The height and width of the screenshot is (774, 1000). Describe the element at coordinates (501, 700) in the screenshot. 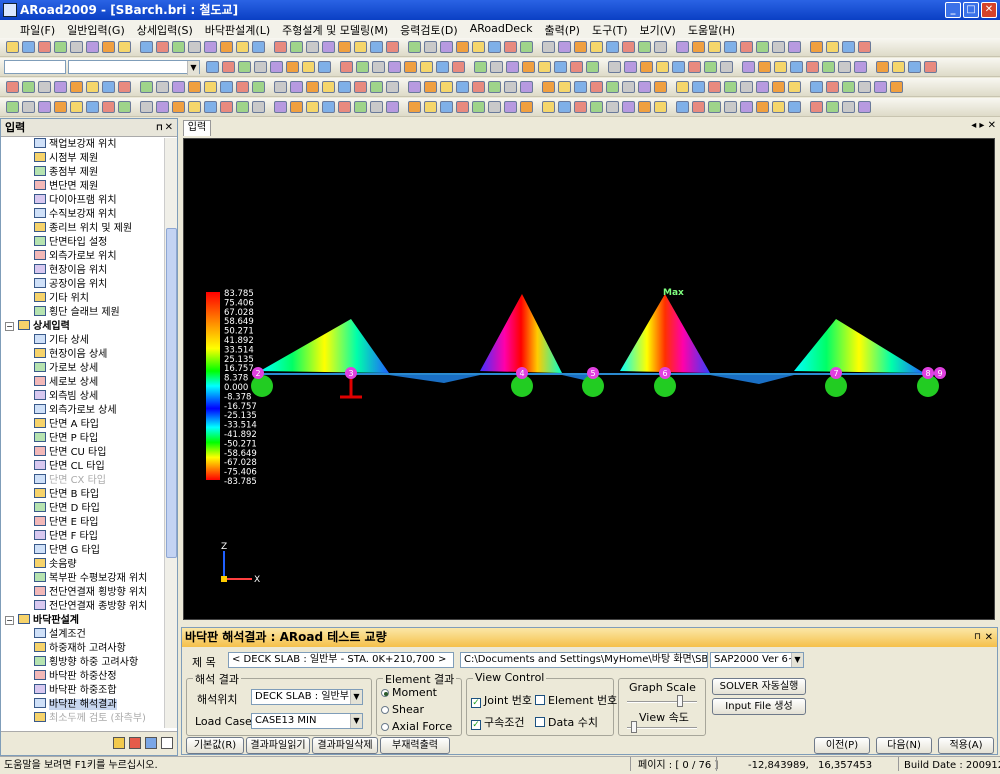

I see `chk-joint: ✓ Joint 번호` at that location.